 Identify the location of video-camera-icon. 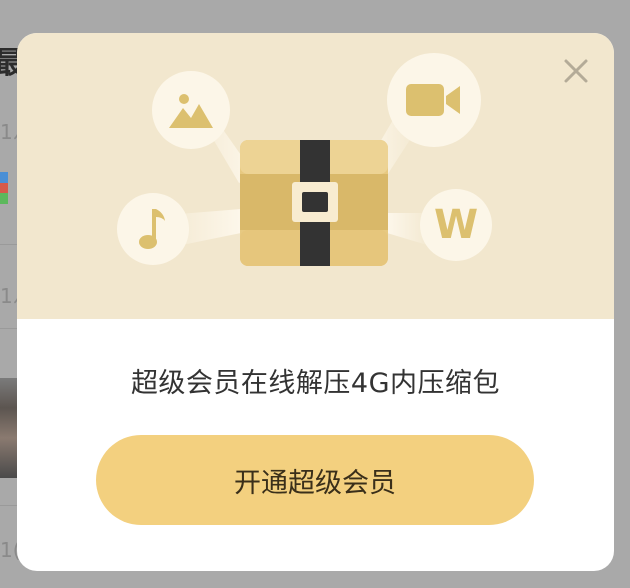
(434, 100).